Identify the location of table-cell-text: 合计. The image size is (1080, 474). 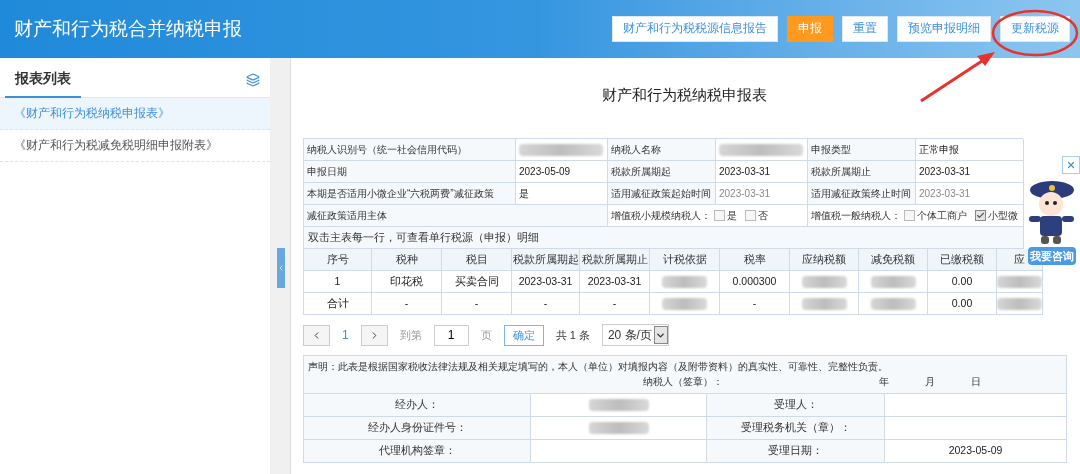
(337, 303).